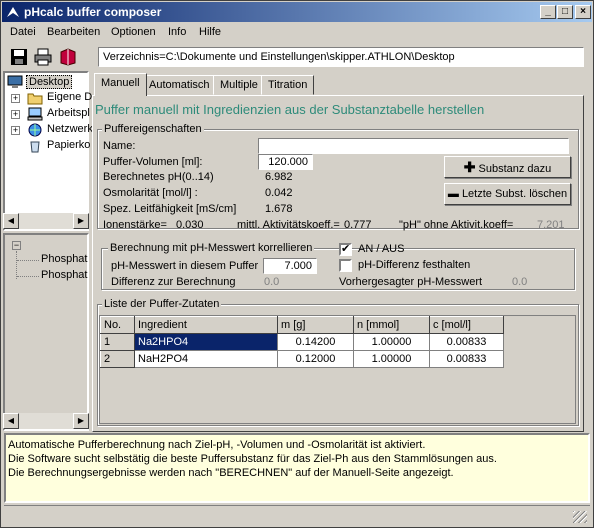 The width and height of the screenshot is (594, 528). Describe the element at coordinates (206, 342) in the screenshot. I see `ingredient-cell: Na2HPO4` at that location.